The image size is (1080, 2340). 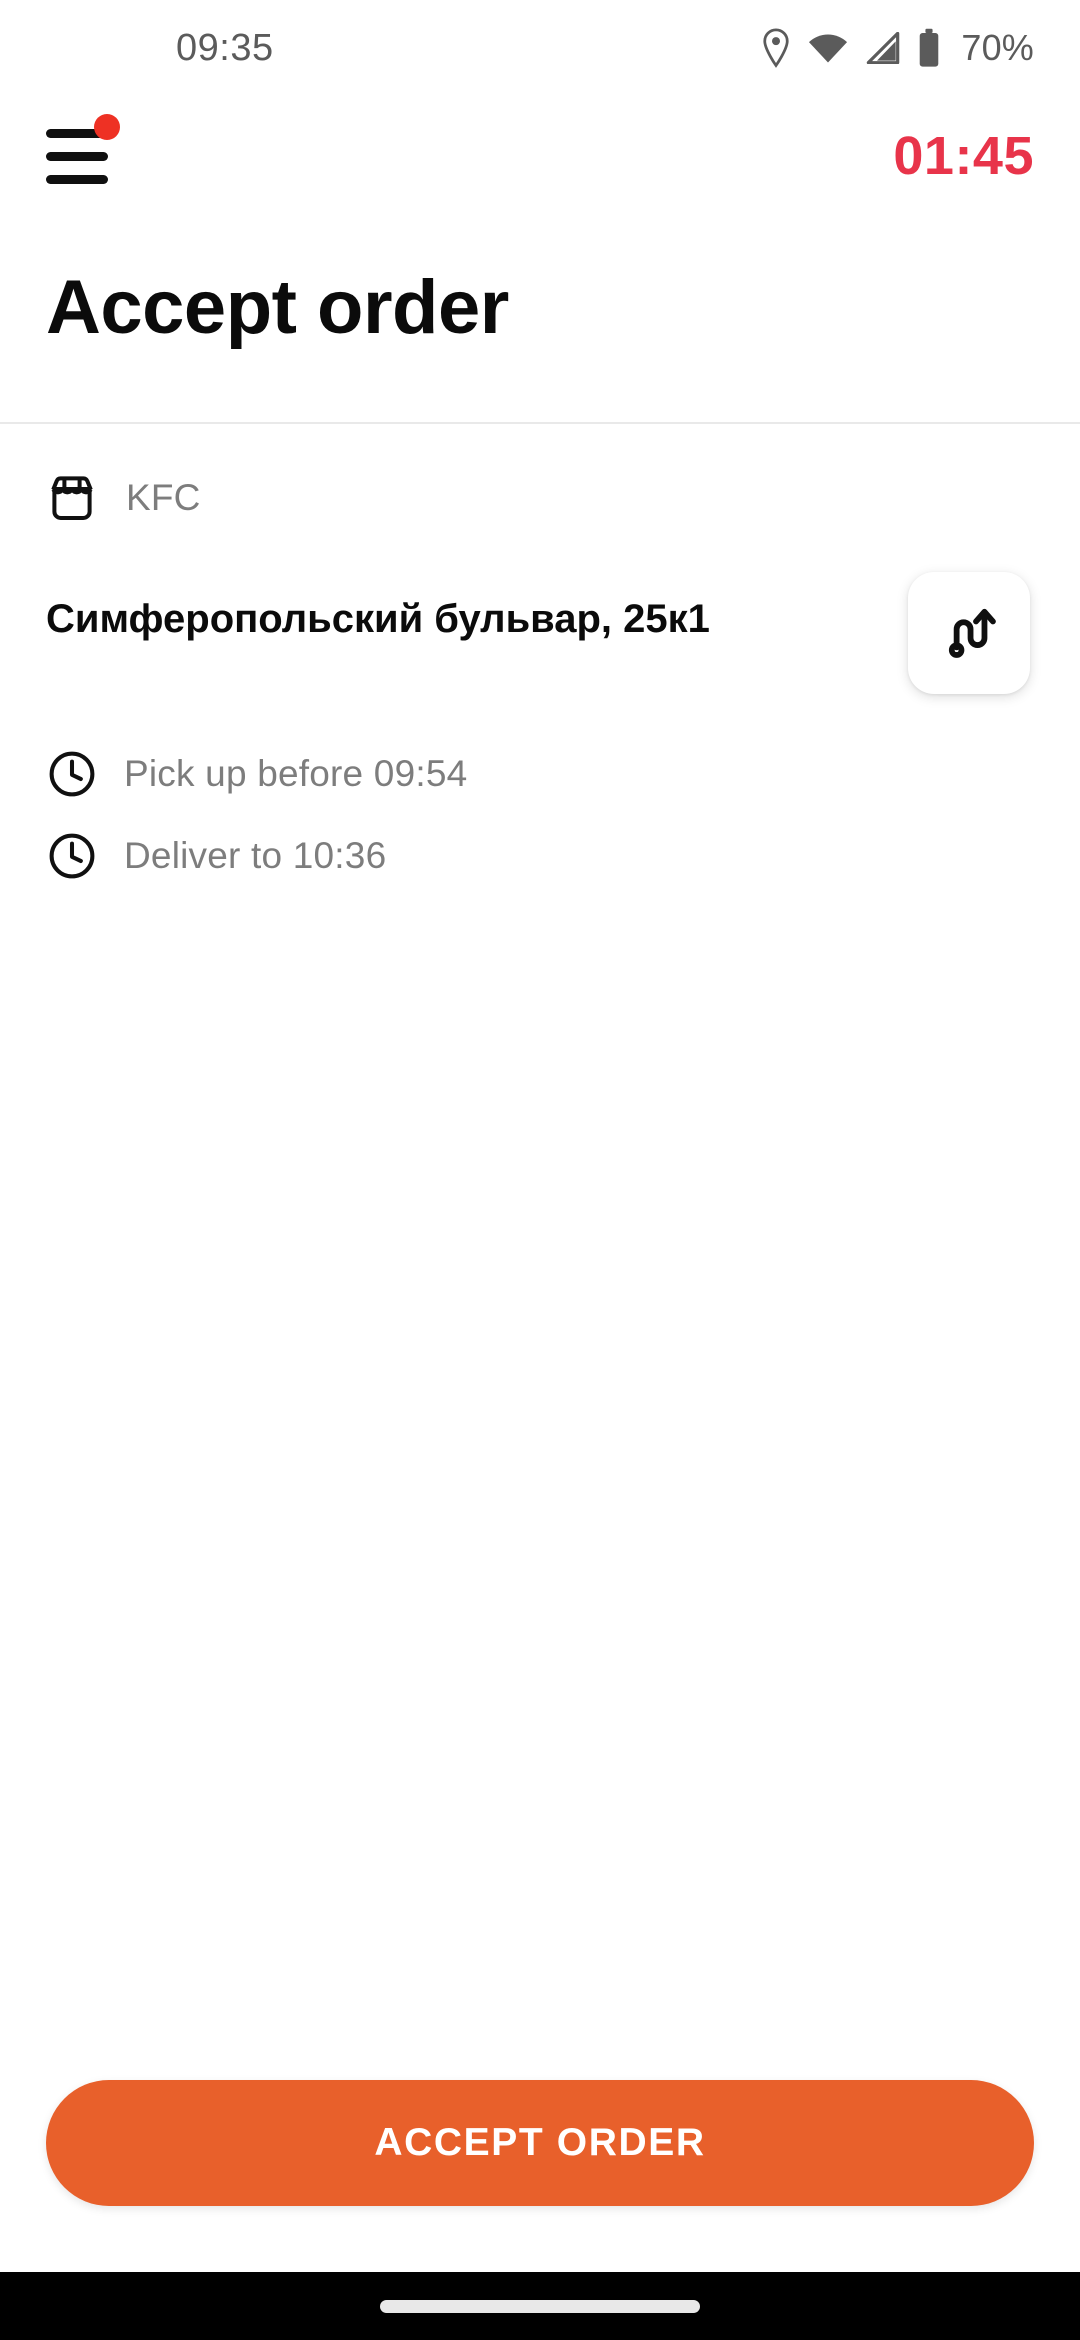 I want to click on home-gesture-pill, so click(x=540, y=2306).